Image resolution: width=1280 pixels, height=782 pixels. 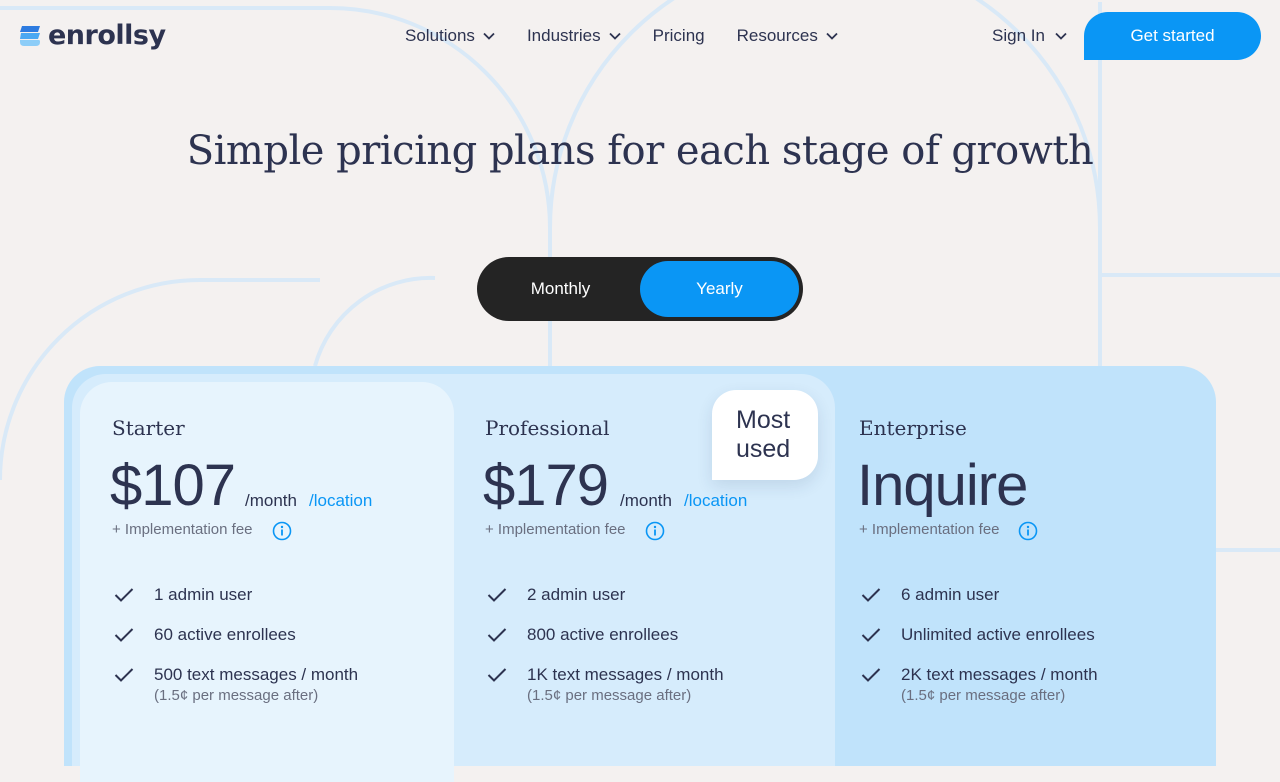 I want to click on feature-text: 60 active enrollees, so click(x=225, y=634).